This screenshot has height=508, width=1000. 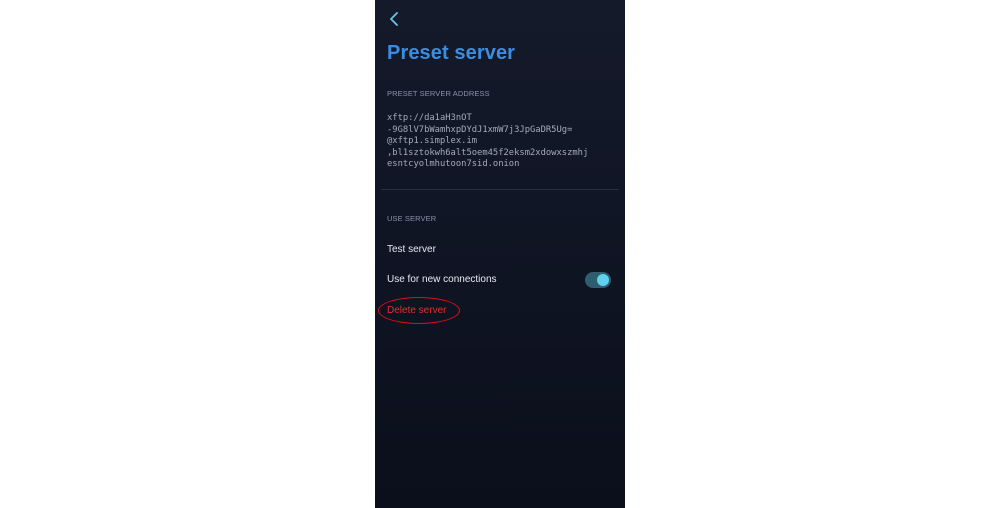 What do you see at coordinates (488, 152) in the screenshot?
I see `address-line: ,bl1sztokwh6alt5oem45f2eksm2xdowxszmhj` at bounding box center [488, 152].